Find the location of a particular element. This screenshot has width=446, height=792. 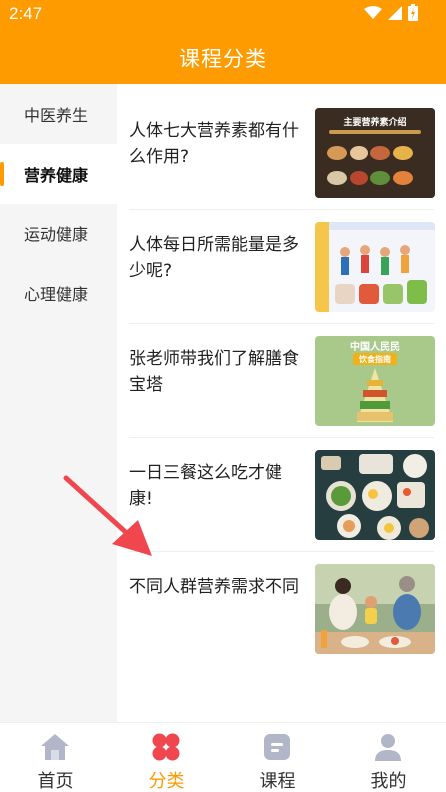

sidebar-item-tcm: 中医养生 is located at coordinates (58, 114).